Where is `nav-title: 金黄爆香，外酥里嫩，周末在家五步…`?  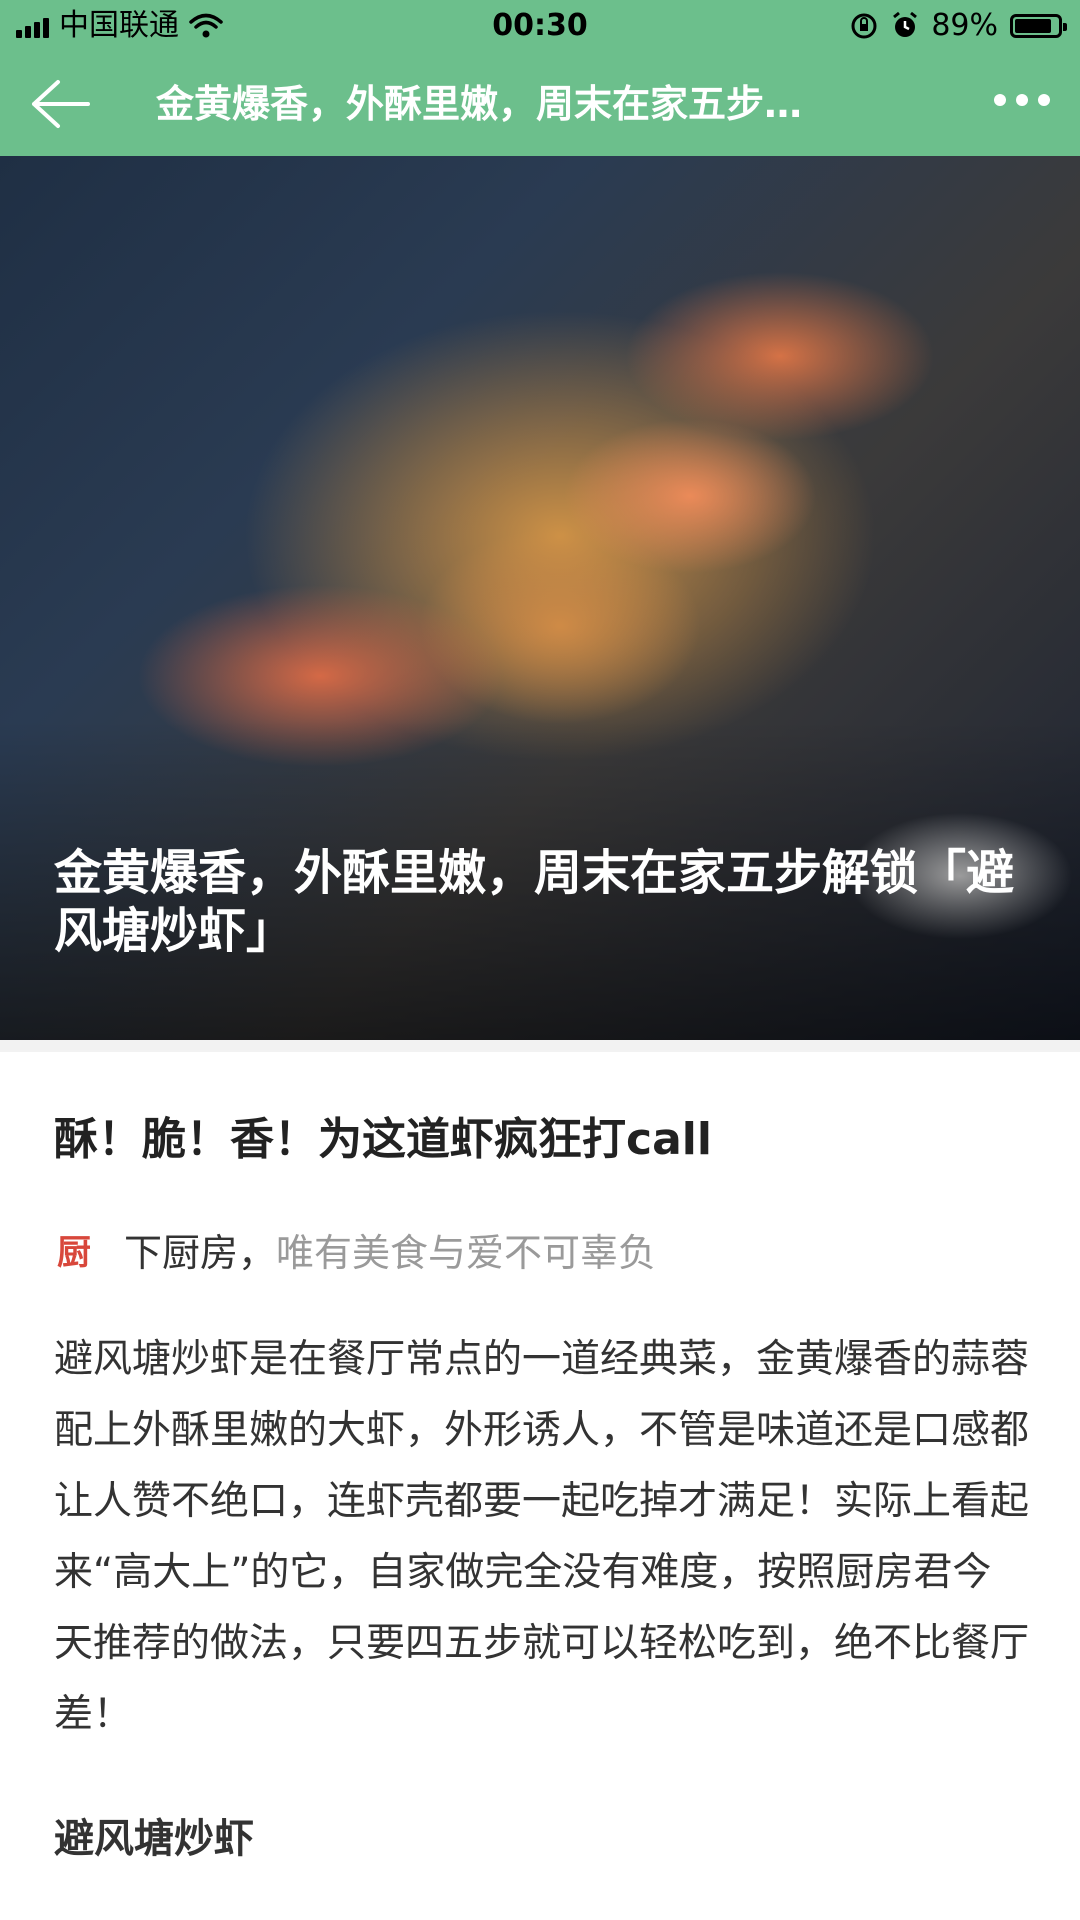
nav-title: 金黄爆香，外酥里嫩，周末在家五步… is located at coordinates (479, 104).